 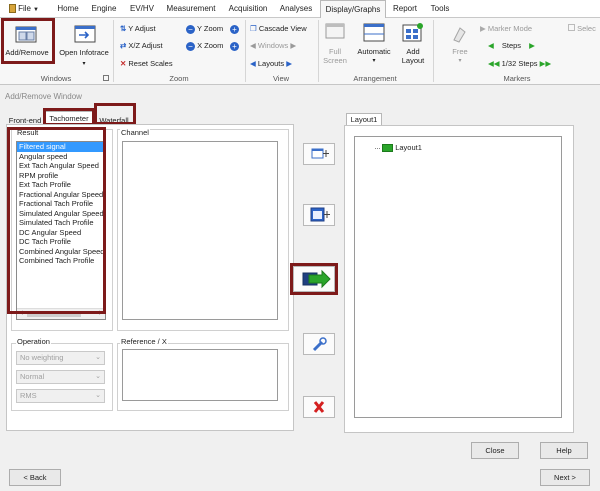 I want to click on properties-button, so click(x=319, y=344).